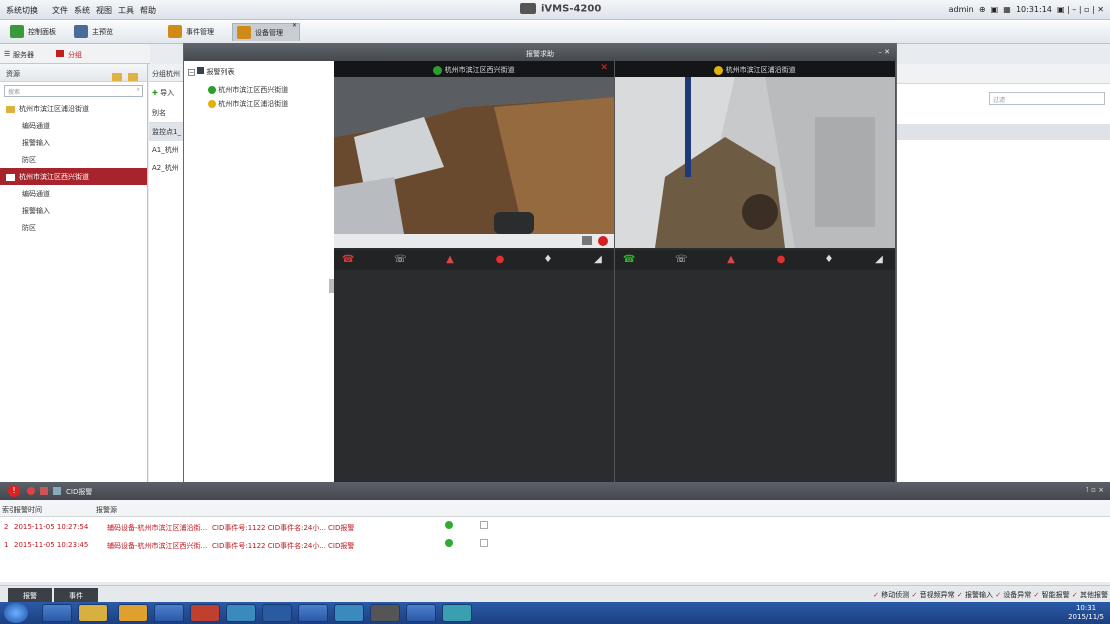  I want to click on tab-server: 服务器, so click(23, 55).